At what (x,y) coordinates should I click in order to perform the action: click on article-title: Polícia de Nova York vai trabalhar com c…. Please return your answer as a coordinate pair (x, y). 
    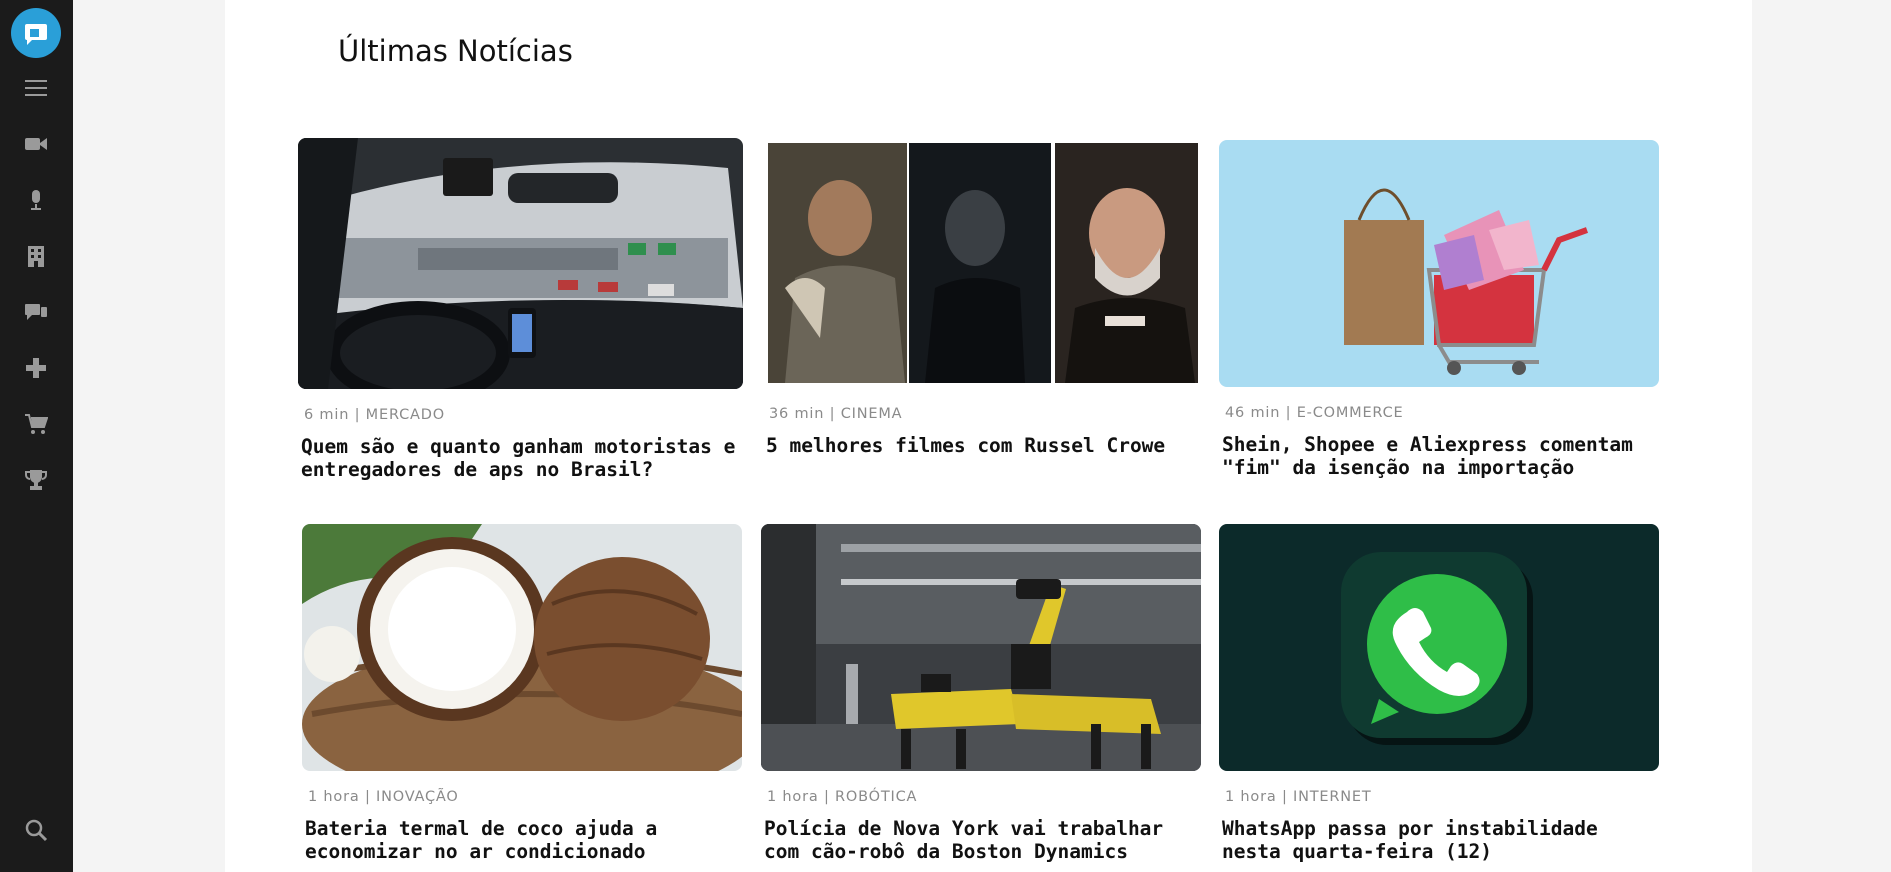
    Looking at the image, I should click on (982, 840).